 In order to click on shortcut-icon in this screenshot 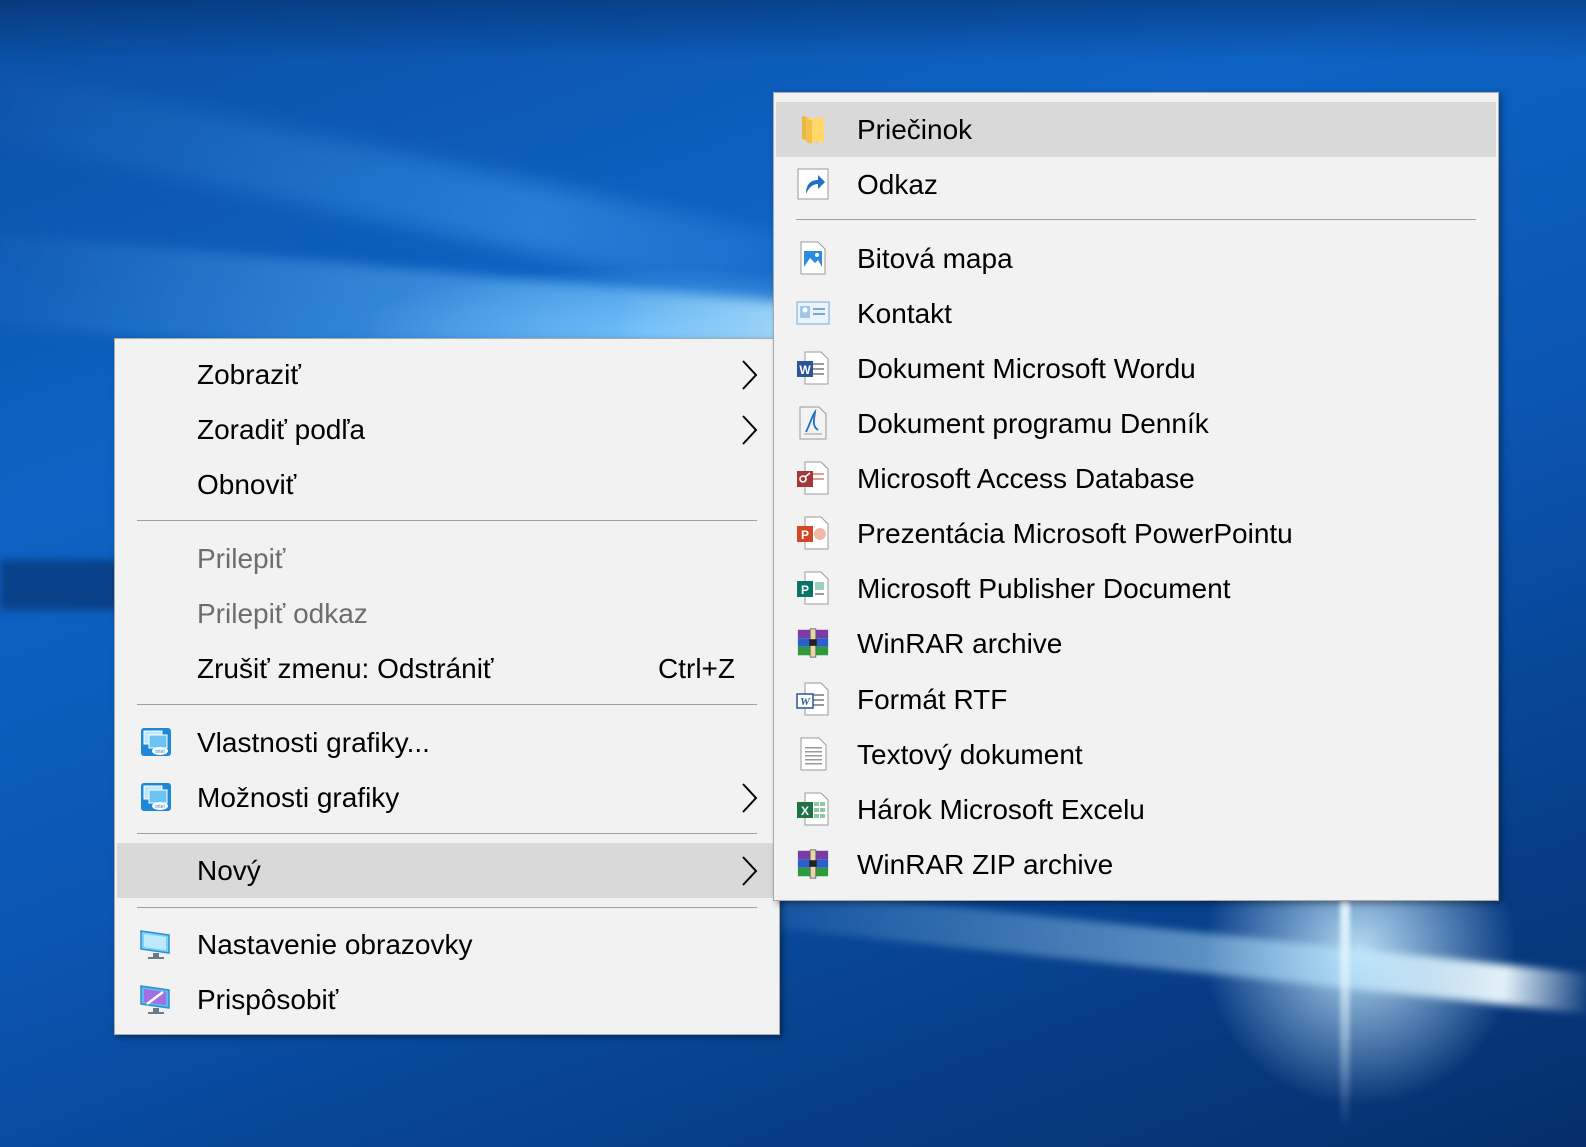, I will do `click(813, 184)`.